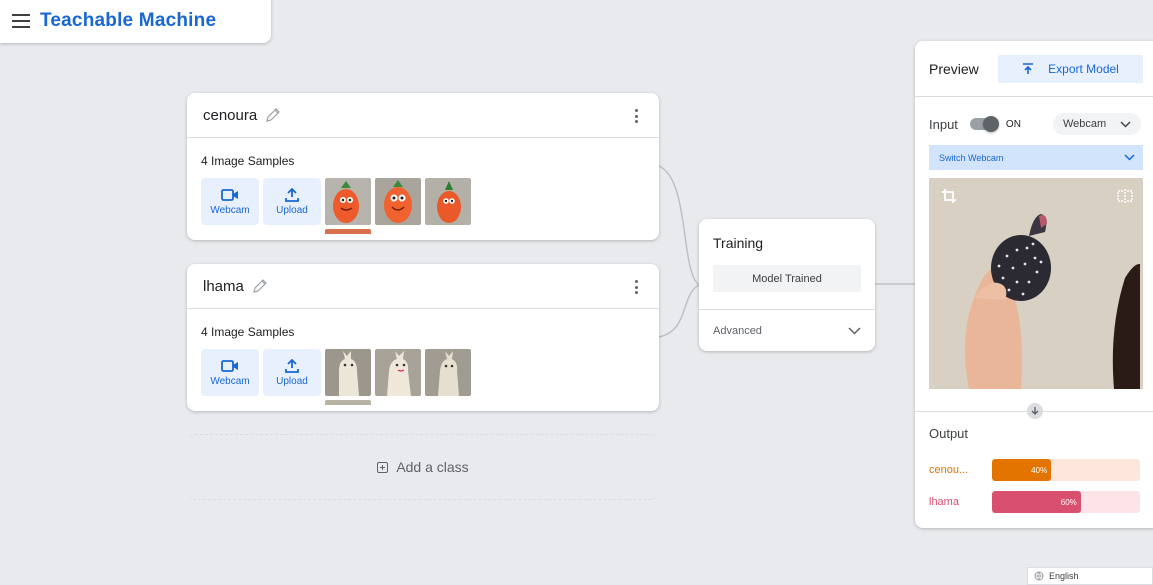 This screenshot has height=585, width=1153. I want to click on input-label: Input, so click(943, 124).